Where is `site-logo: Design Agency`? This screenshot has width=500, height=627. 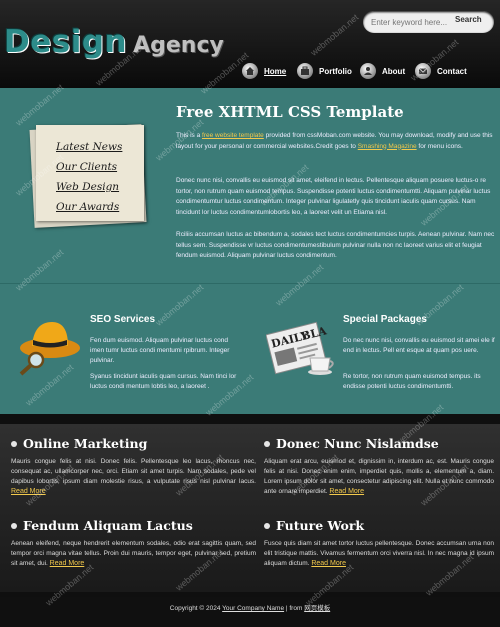 site-logo: Design Agency is located at coordinates (114, 42).